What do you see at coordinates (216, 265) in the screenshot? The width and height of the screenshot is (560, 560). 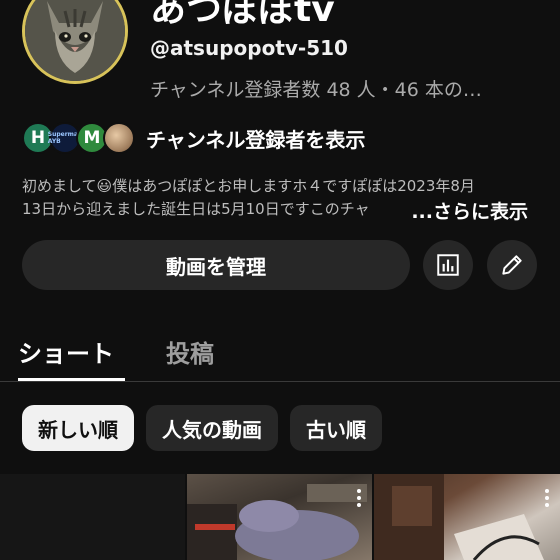 I see `manage-videos-button: 動画を管理` at bounding box center [216, 265].